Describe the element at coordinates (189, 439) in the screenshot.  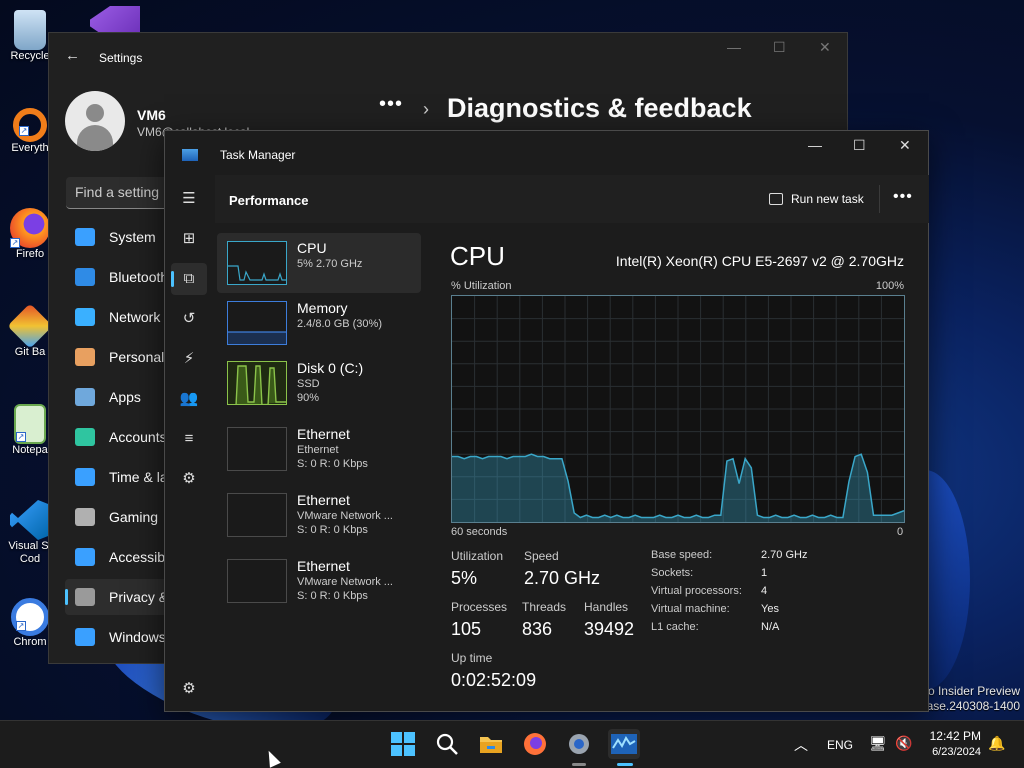
I see `details-icon: ≡` at that location.